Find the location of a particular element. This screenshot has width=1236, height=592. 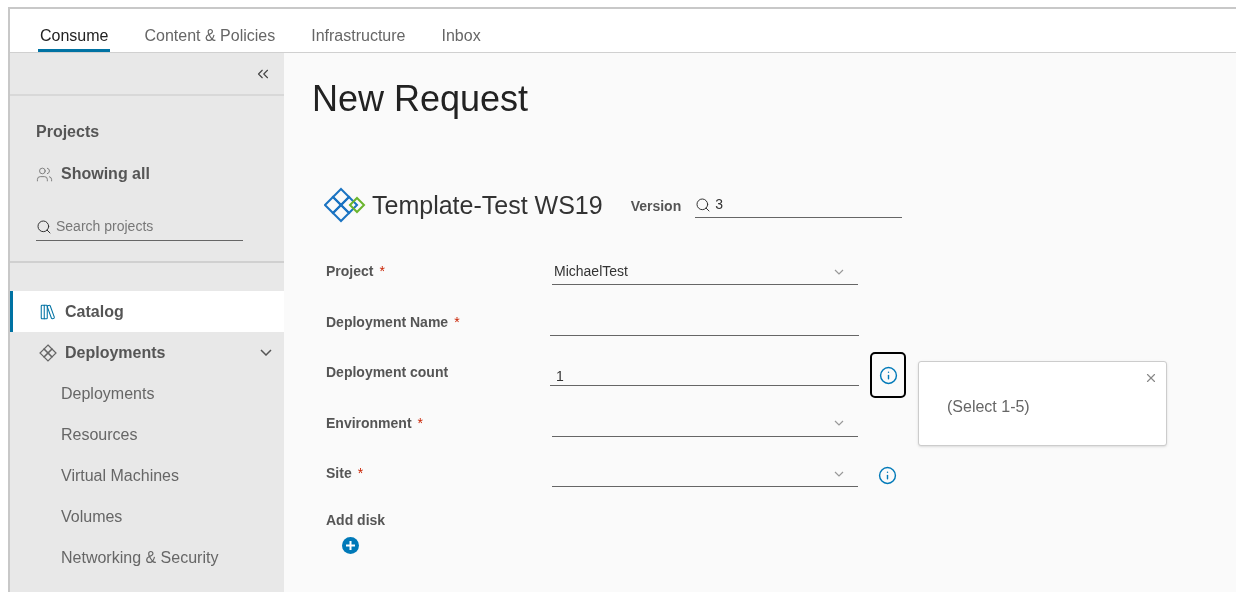

users-icon is located at coordinates (44, 174).